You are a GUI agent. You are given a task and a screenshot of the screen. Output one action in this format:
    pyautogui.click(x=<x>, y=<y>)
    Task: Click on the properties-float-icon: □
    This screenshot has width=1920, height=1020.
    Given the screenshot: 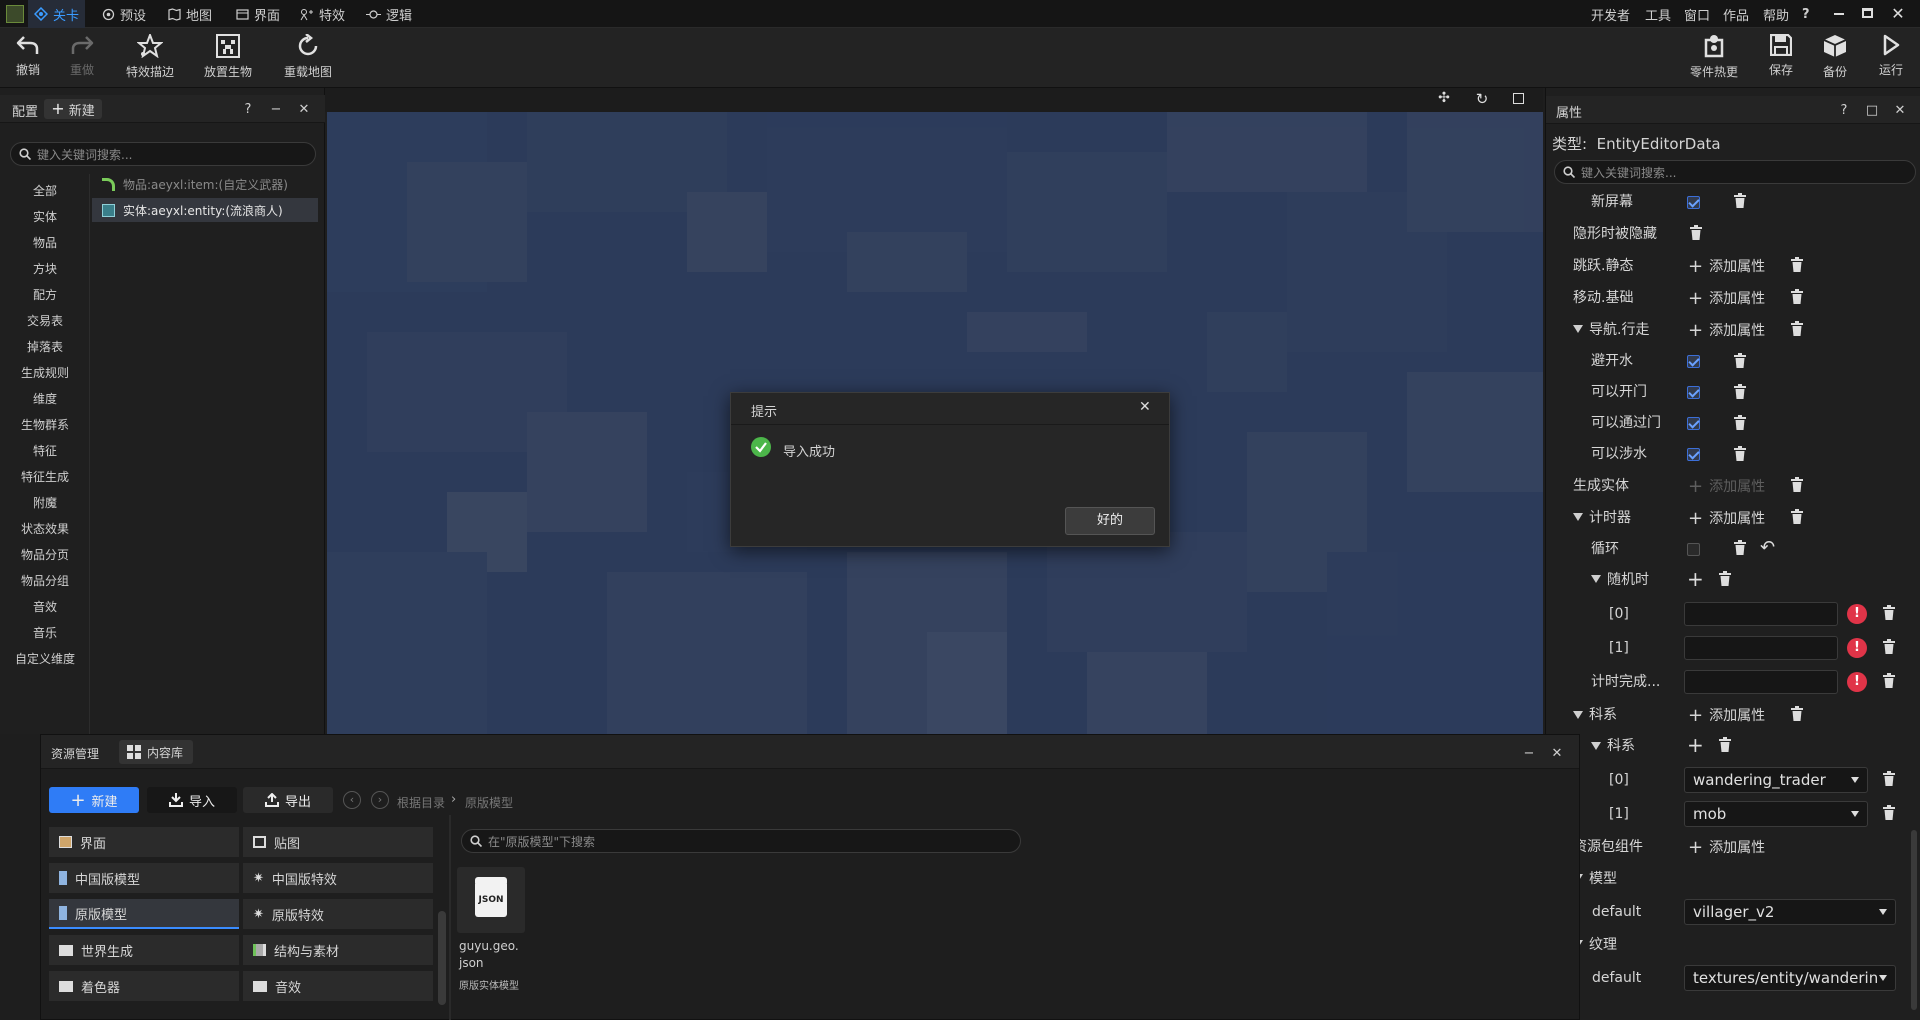 What is the action you would take?
    pyautogui.click(x=1872, y=110)
    